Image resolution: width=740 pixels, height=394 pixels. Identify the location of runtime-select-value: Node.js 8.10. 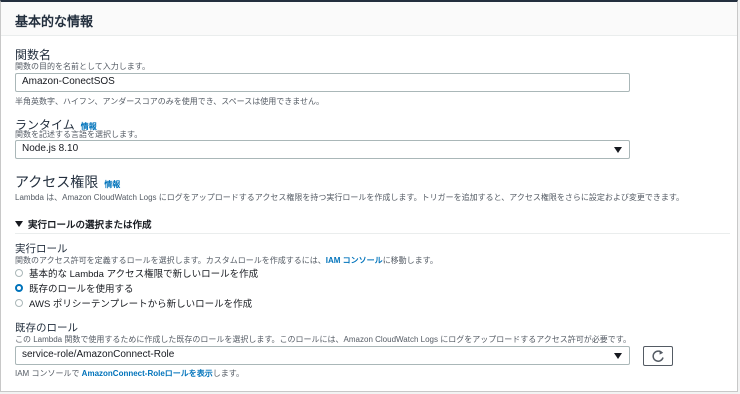
(50, 148).